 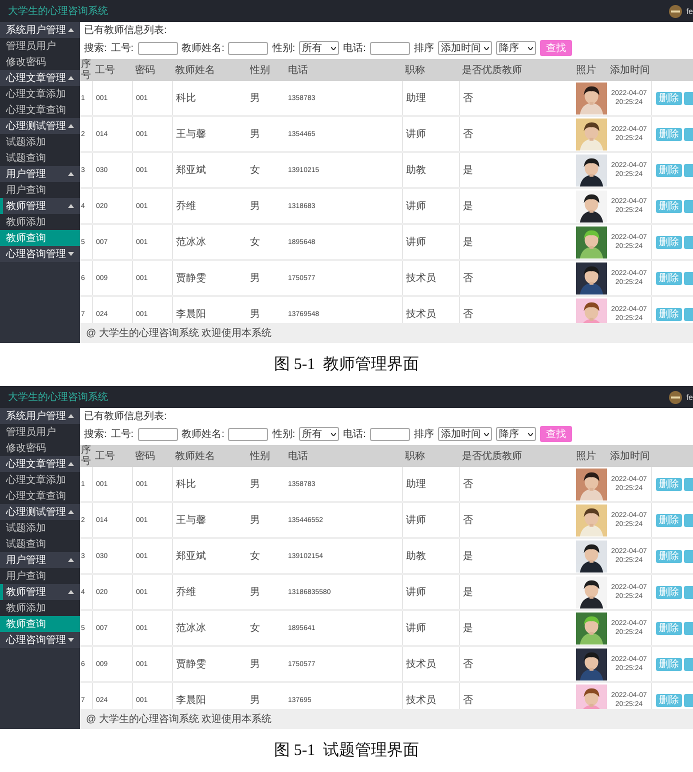 I want to click on list-title: 已有教师信息列表:, so click(x=125, y=416).